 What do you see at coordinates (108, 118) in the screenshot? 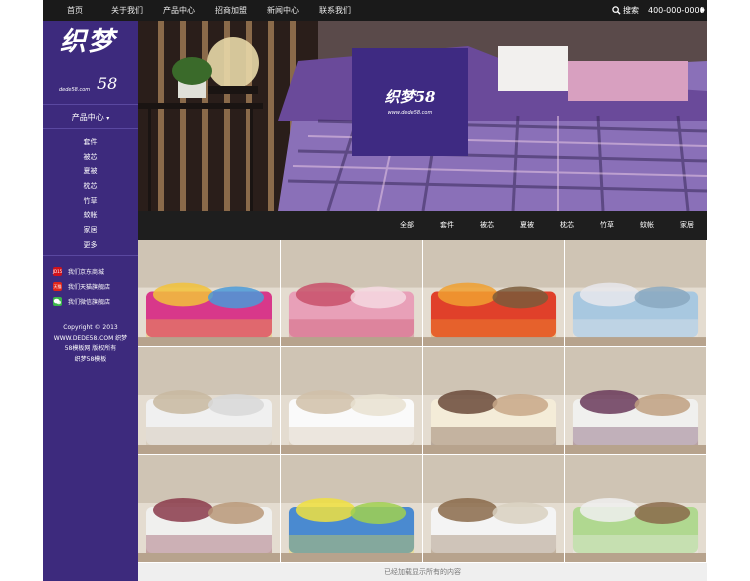
I see `caret-down-icon: ▾` at bounding box center [108, 118].